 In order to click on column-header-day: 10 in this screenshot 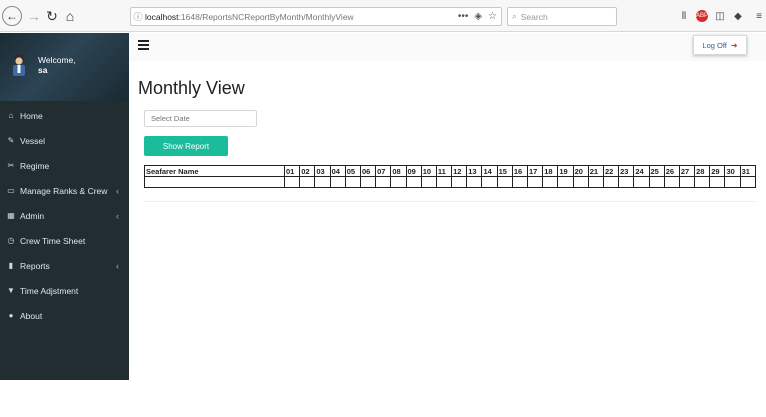, I will do `click(428, 171)`.